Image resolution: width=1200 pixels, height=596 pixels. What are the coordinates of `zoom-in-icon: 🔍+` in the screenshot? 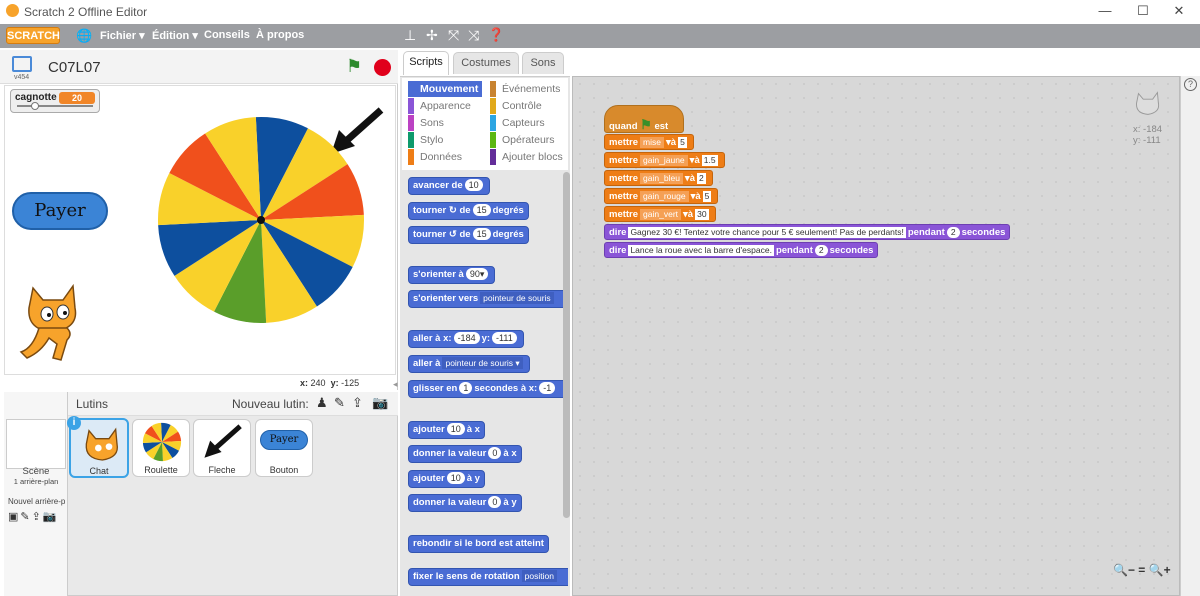 It's located at (1160, 570).